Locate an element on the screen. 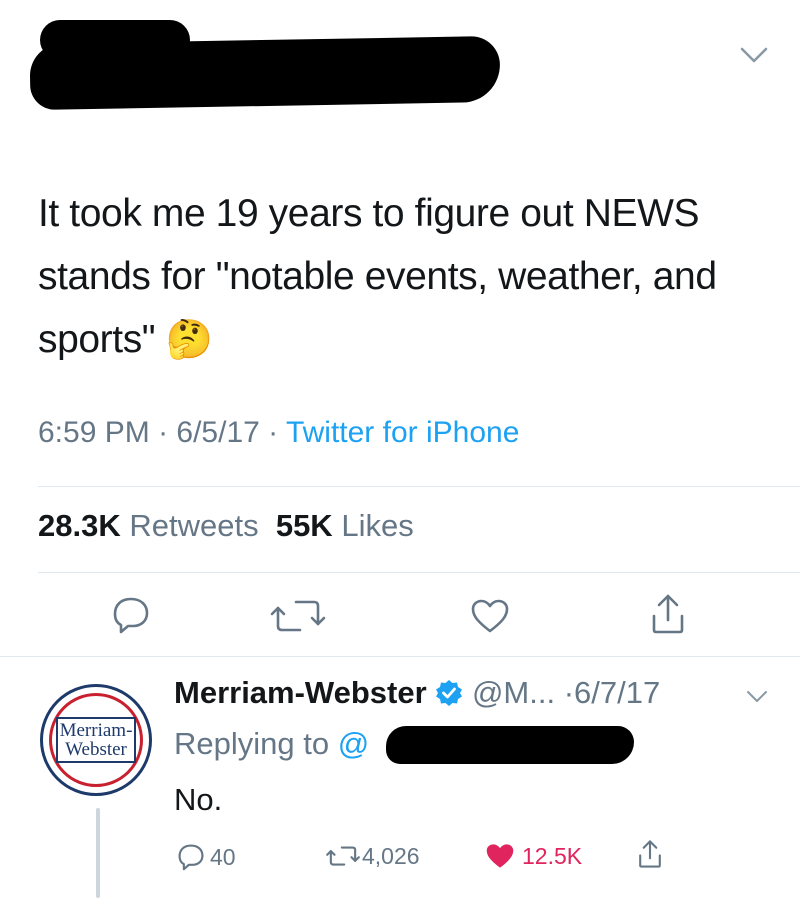 The image size is (800, 900). tweet-meta: 6:59 PM · 6/5/17 · Twitter for iPhone is located at coordinates (279, 432).